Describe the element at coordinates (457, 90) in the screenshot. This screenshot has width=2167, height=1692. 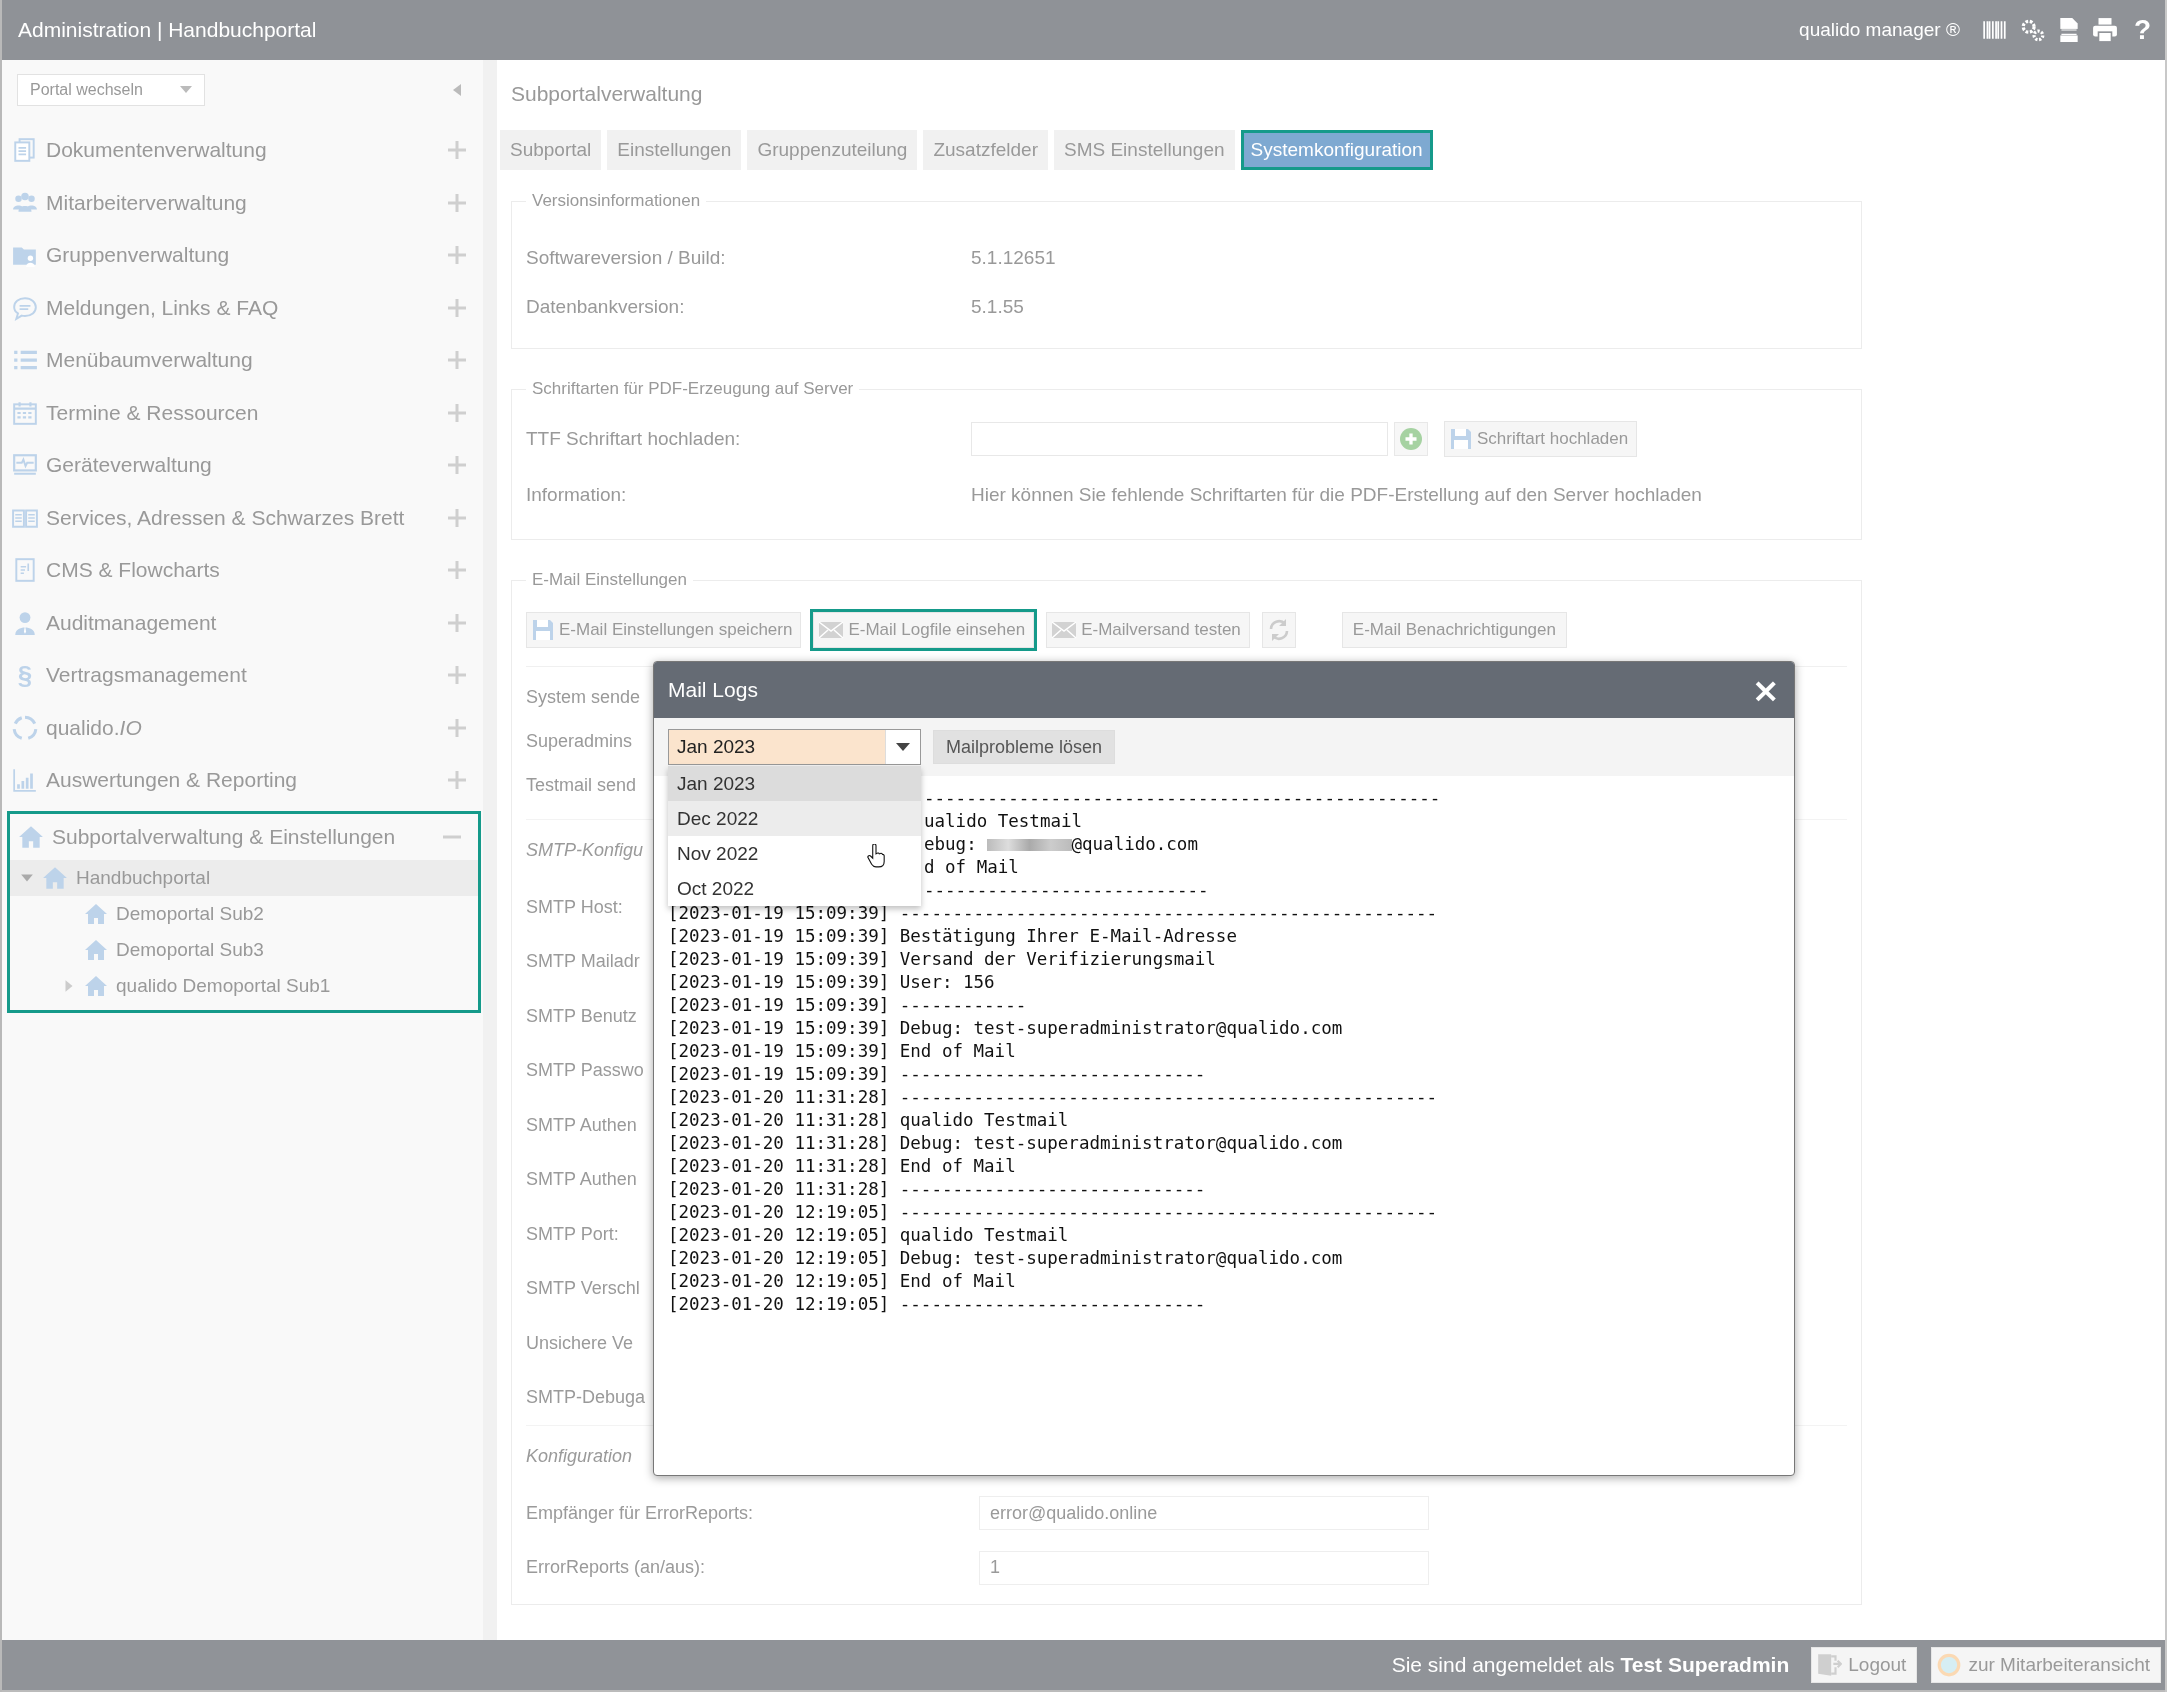
I see `collapse-icon` at that location.